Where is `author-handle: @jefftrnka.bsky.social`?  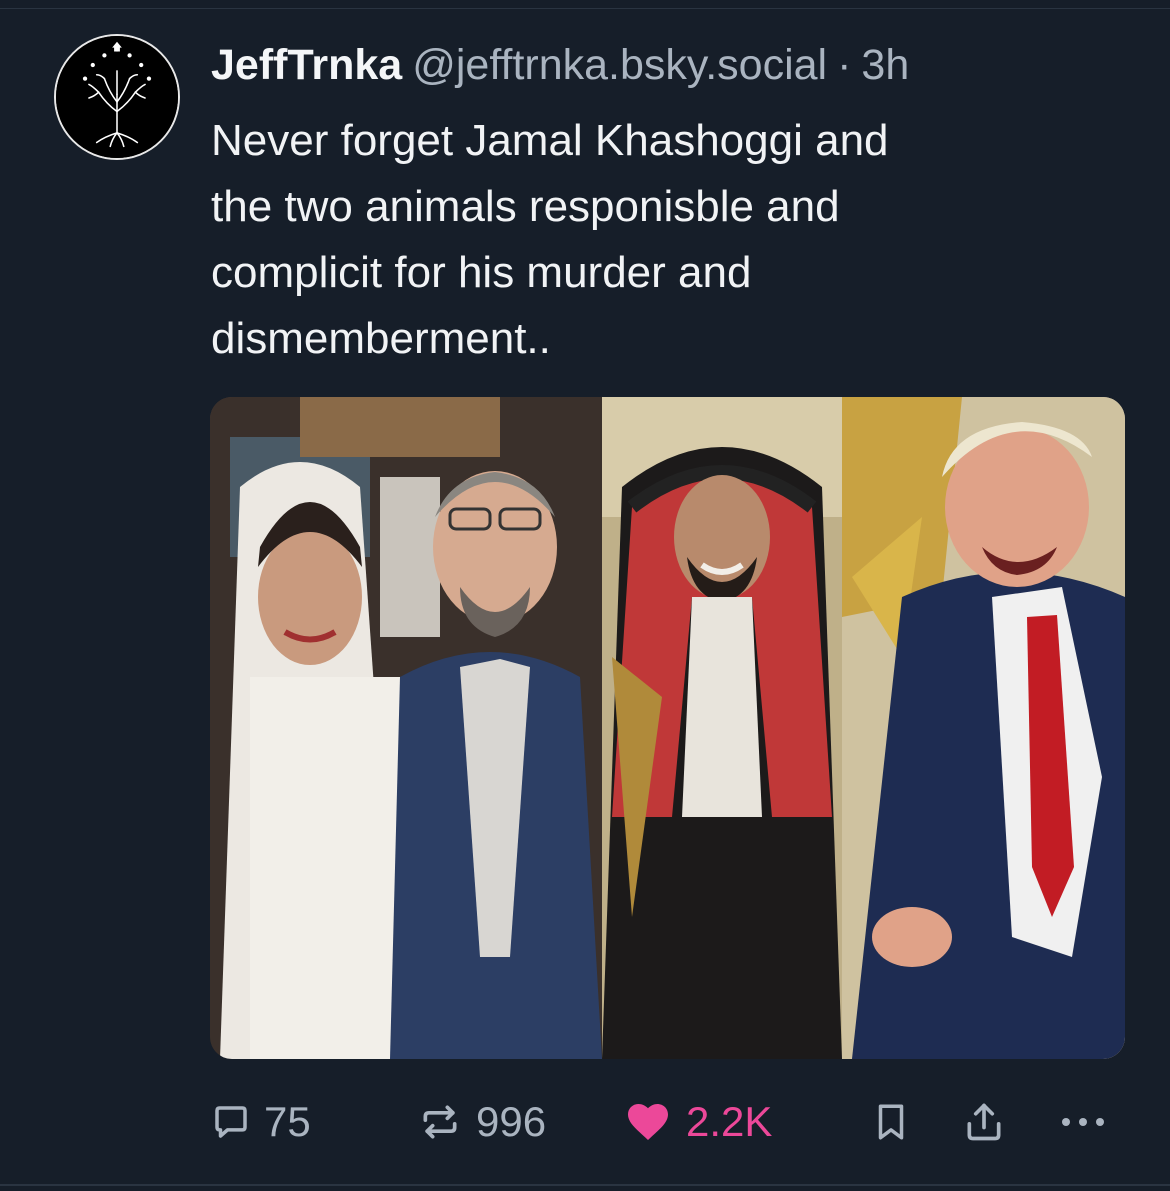 author-handle: @jefftrnka.bsky.social is located at coordinates (619, 65).